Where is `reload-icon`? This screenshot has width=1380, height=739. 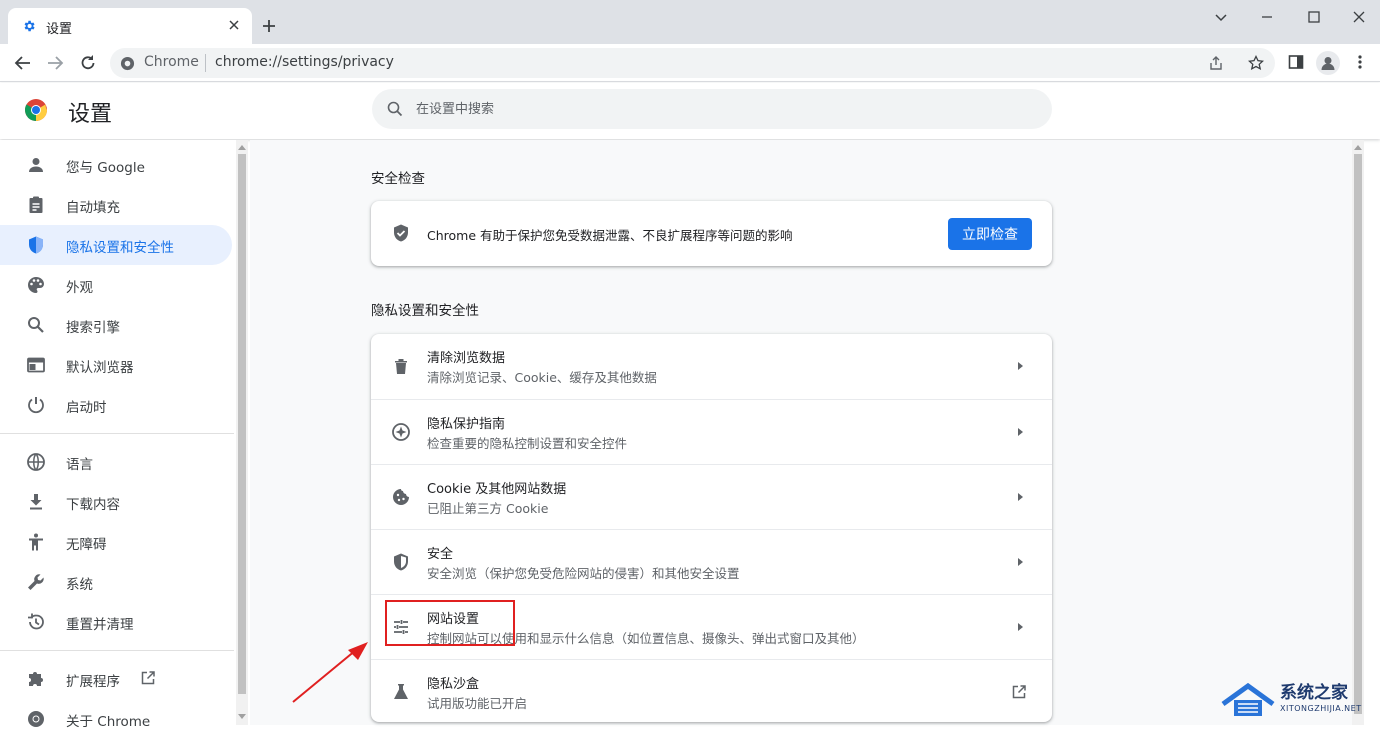
reload-icon is located at coordinates (88, 63).